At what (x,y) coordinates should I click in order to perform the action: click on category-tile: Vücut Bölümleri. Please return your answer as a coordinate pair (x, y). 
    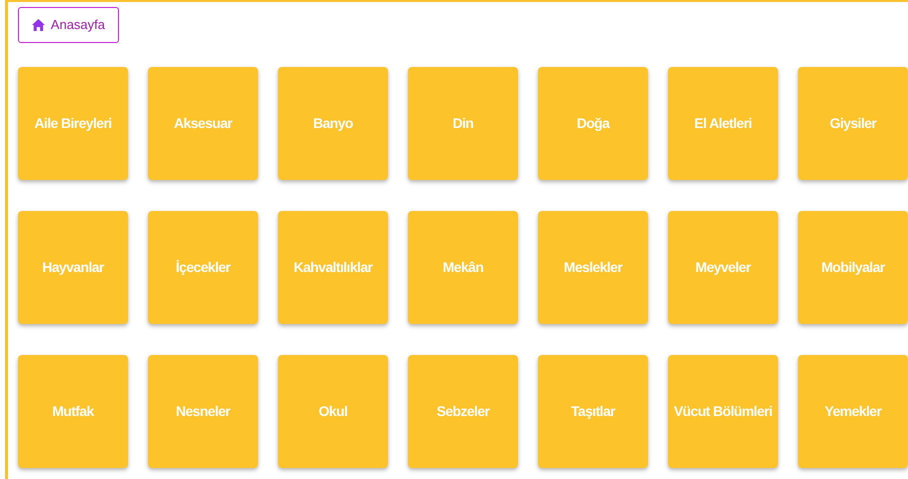
    Looking at the image, I should click on (723, 411).